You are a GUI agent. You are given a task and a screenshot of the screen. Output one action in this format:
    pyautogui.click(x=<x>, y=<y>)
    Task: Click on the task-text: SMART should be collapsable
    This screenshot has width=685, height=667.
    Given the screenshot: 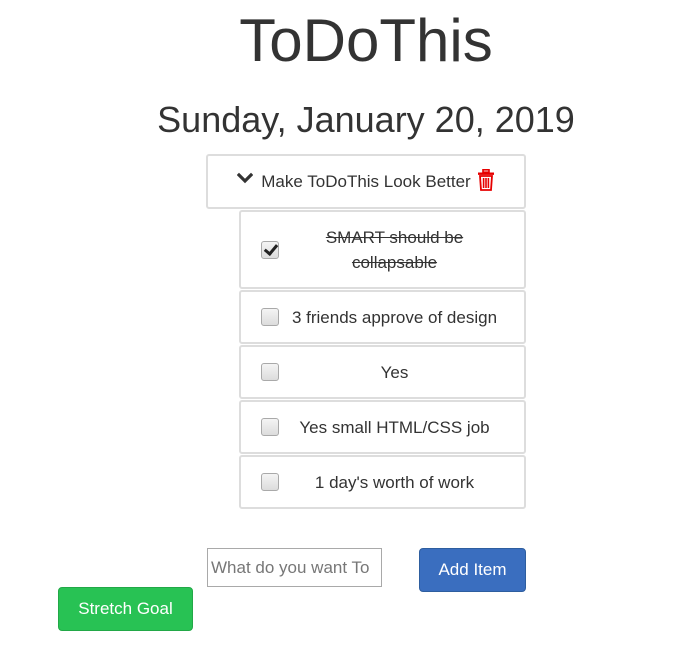 What is the action you would take?
    pyautogui.click(x=394, y=249)
    